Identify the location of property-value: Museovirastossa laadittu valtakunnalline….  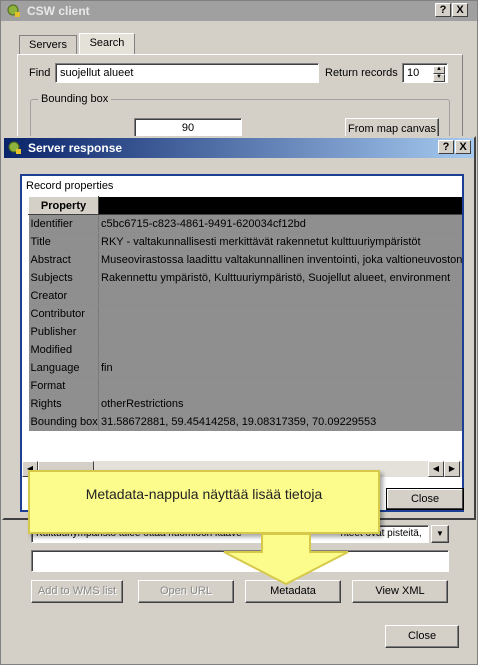
(280, 259).